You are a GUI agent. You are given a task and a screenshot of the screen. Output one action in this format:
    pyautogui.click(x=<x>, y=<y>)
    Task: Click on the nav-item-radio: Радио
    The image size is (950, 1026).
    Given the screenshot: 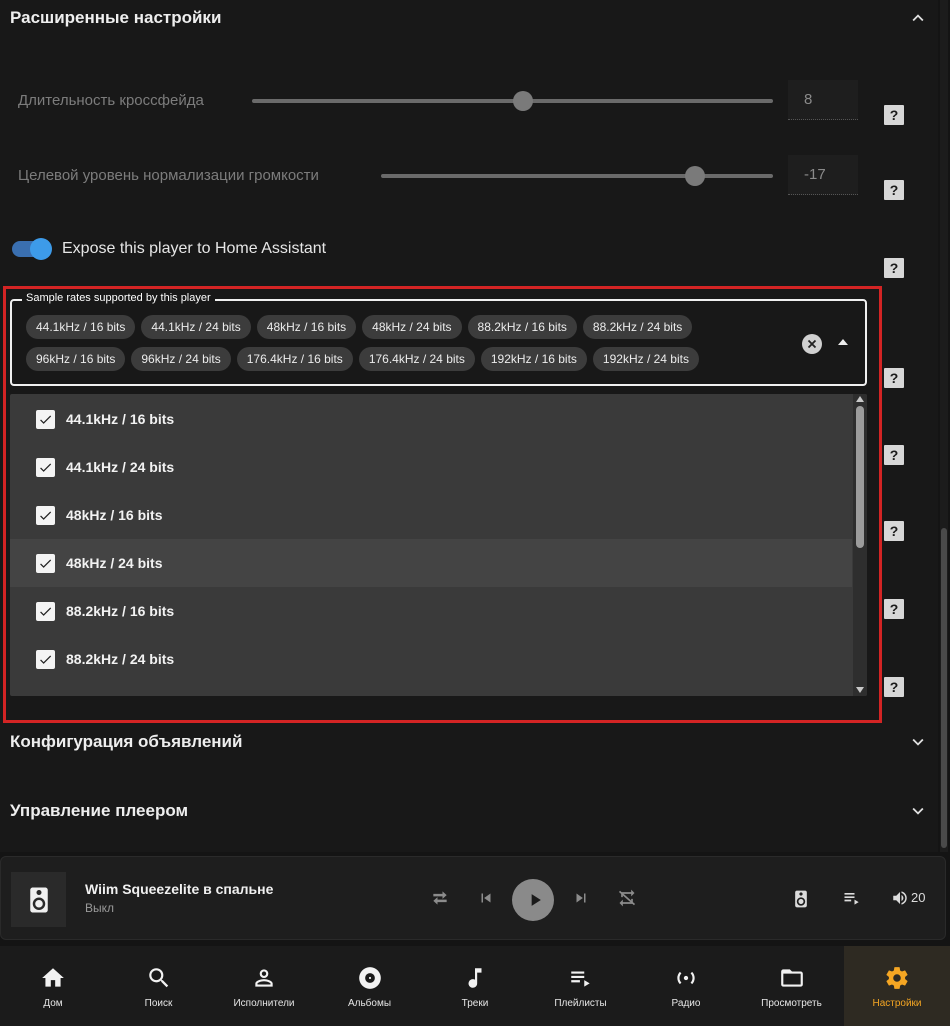 What is the action you would take?
    pyautogui.click(x=686, y=986)
    